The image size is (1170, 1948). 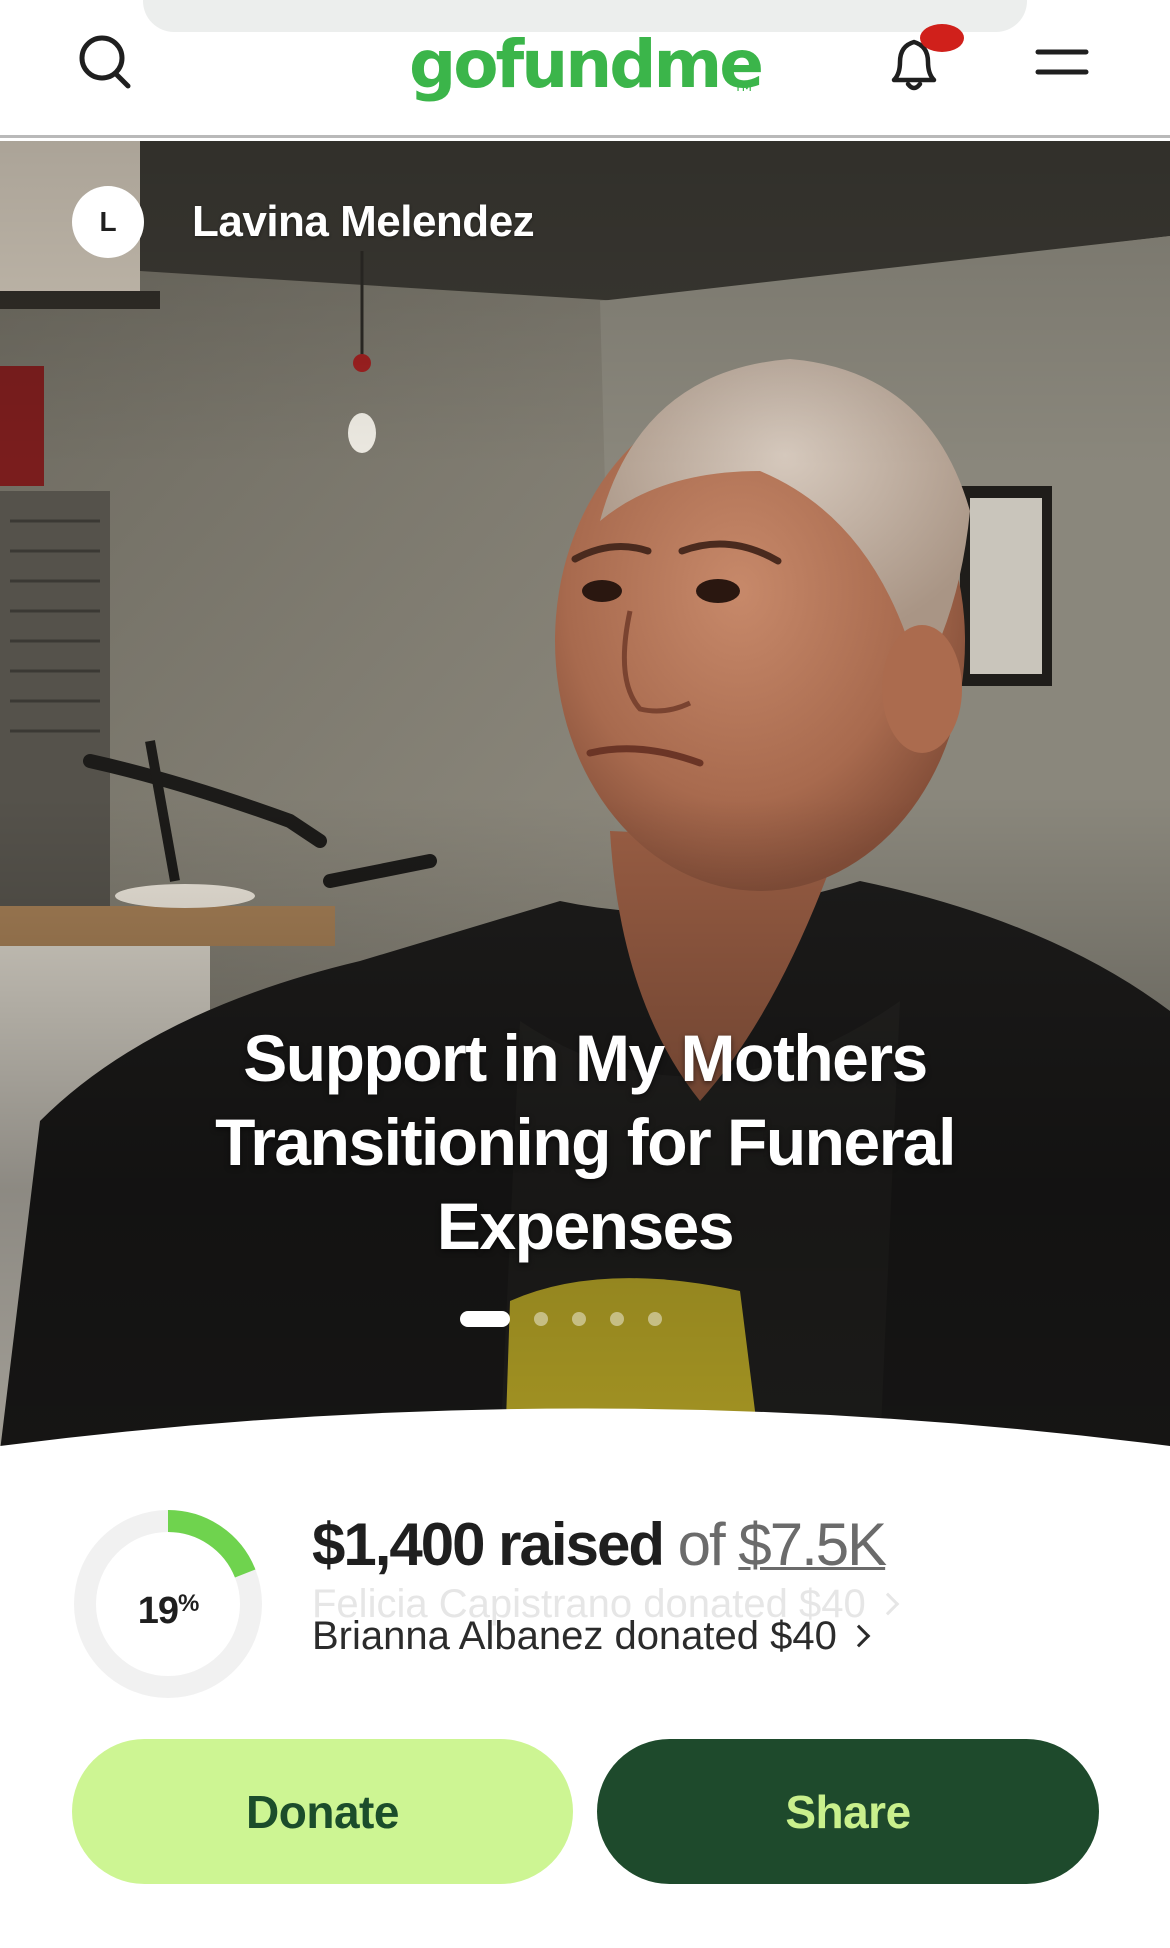 I want to click on carousel-dot-active, so click(x=485, y=1319).